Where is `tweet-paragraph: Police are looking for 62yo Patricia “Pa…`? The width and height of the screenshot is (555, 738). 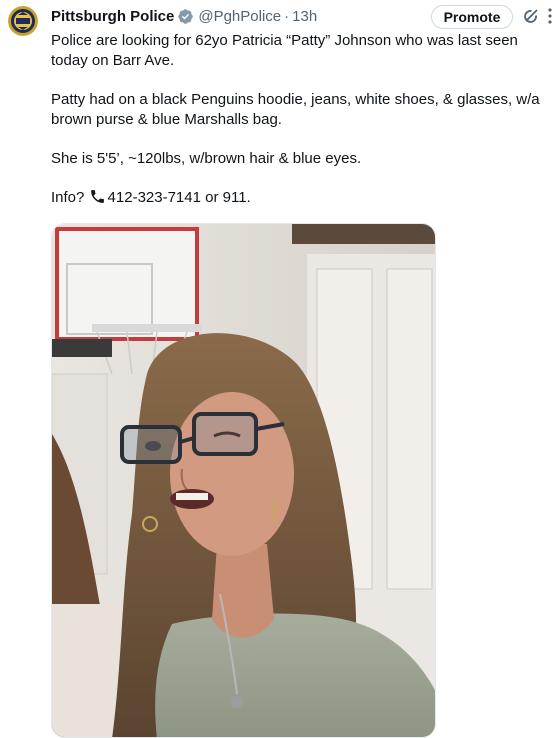 tweet-paragraph: Police are looking for 62yo Patricia “Pa… is located at coordinates (284, 50).